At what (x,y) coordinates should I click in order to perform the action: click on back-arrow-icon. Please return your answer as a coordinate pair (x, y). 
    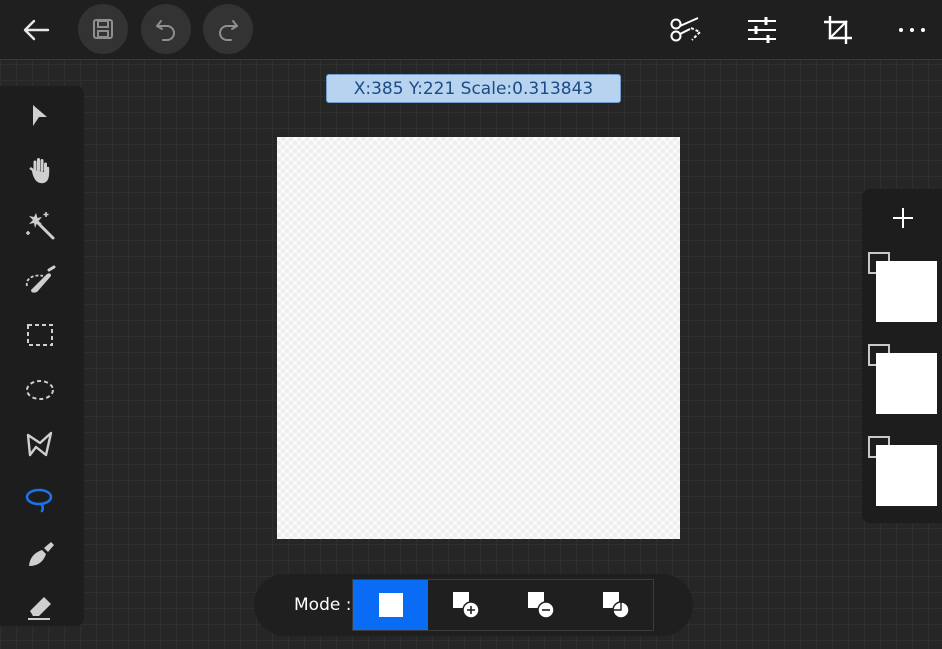
    Looking at the image, I should click on (36, 30).